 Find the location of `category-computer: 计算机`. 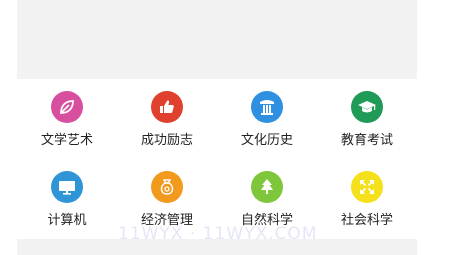

category-computer: 计算机 is located at coordinates (67, 199).